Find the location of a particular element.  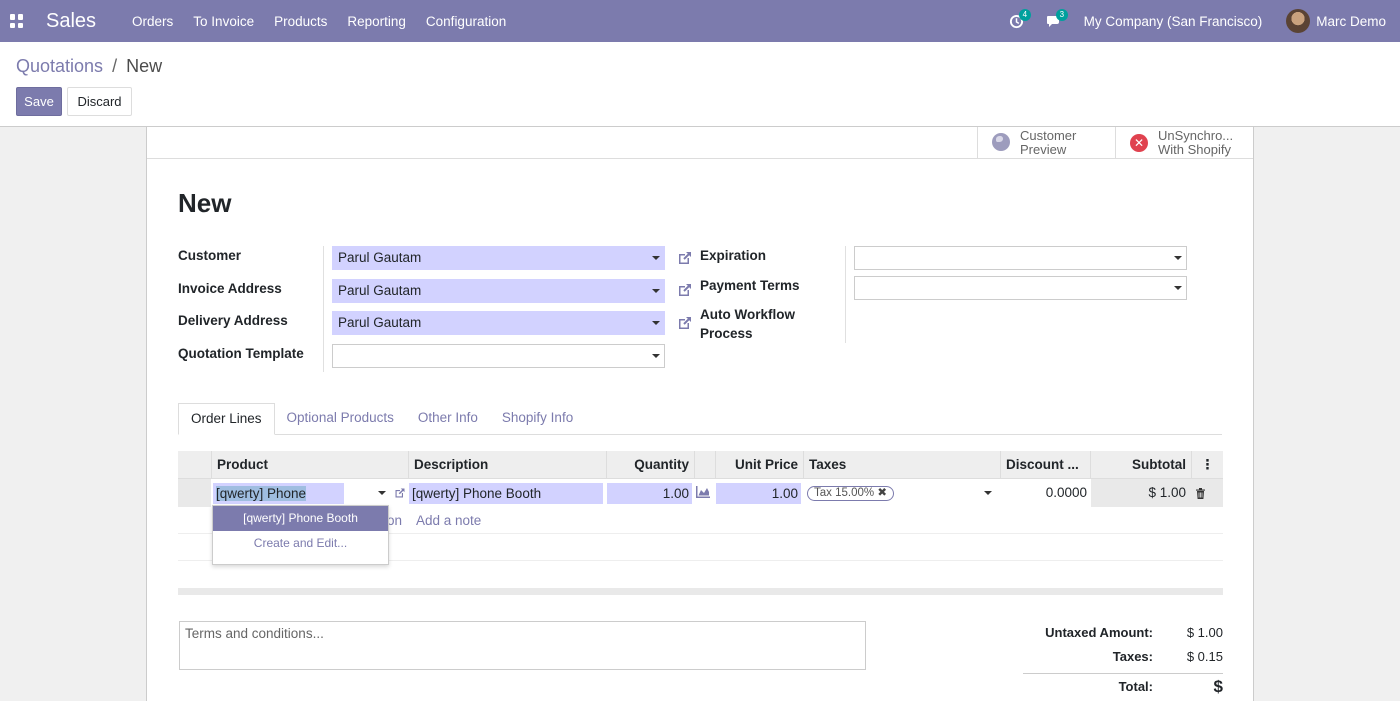

unit-price-input: 1.00 is located at coordinates (758, 493).